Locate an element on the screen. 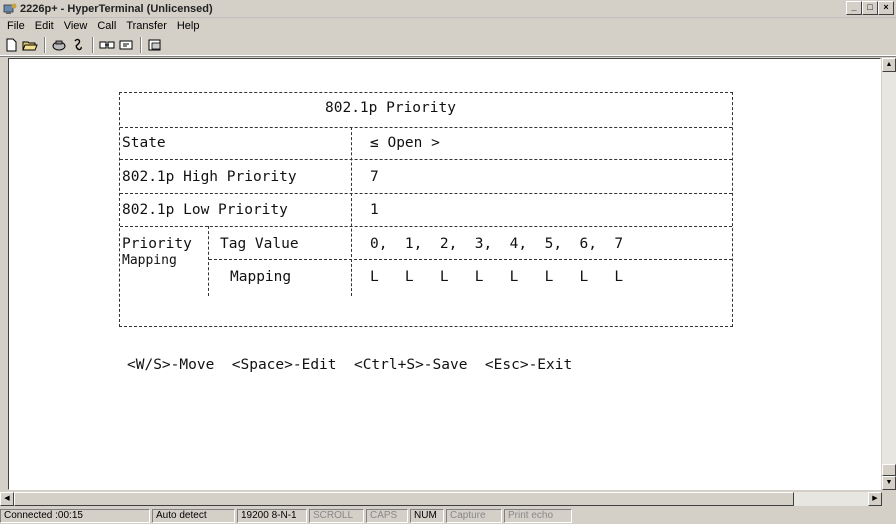  menu-help: Help is located at coordinates (188, 26).